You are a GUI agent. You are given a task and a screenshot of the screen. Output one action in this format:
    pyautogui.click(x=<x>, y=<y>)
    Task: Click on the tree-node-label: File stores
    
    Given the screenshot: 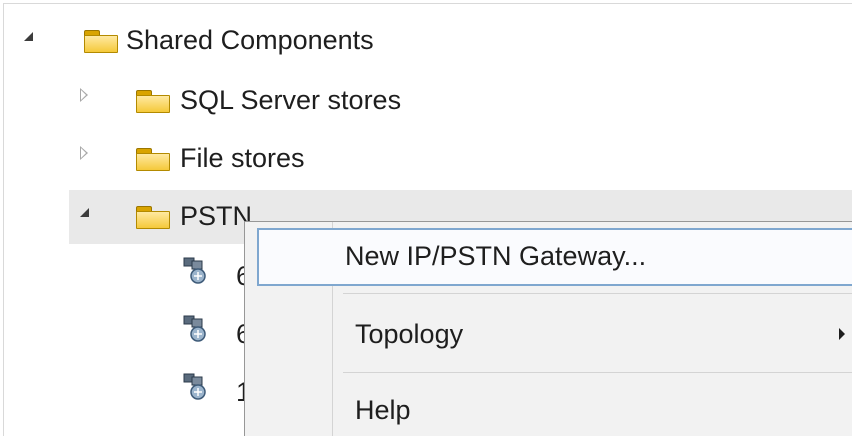 What is the action you would take?
    pyautogui.click(x=242, y=158)
    